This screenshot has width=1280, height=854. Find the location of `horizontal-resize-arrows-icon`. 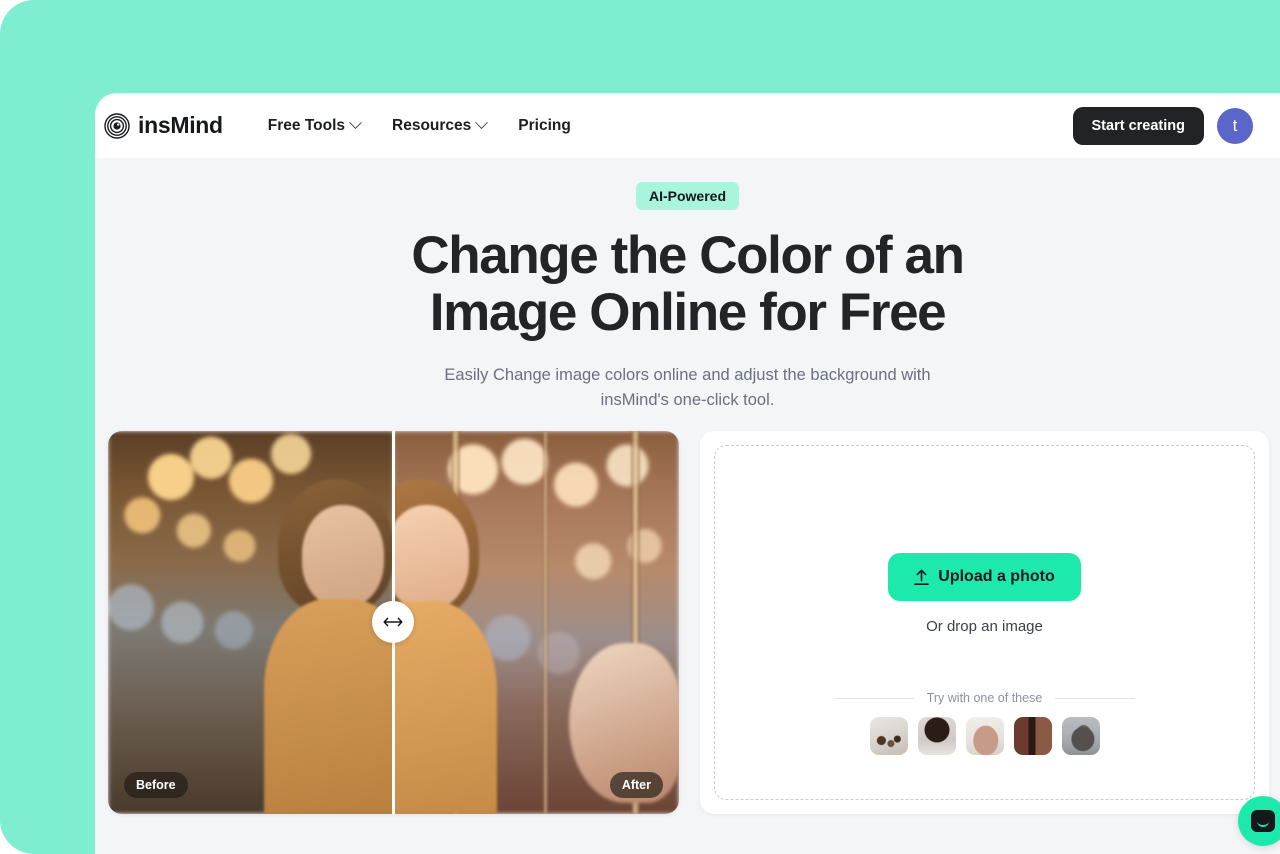

horizontal-resize-arrows-icon is located at coordinates (393, 622).